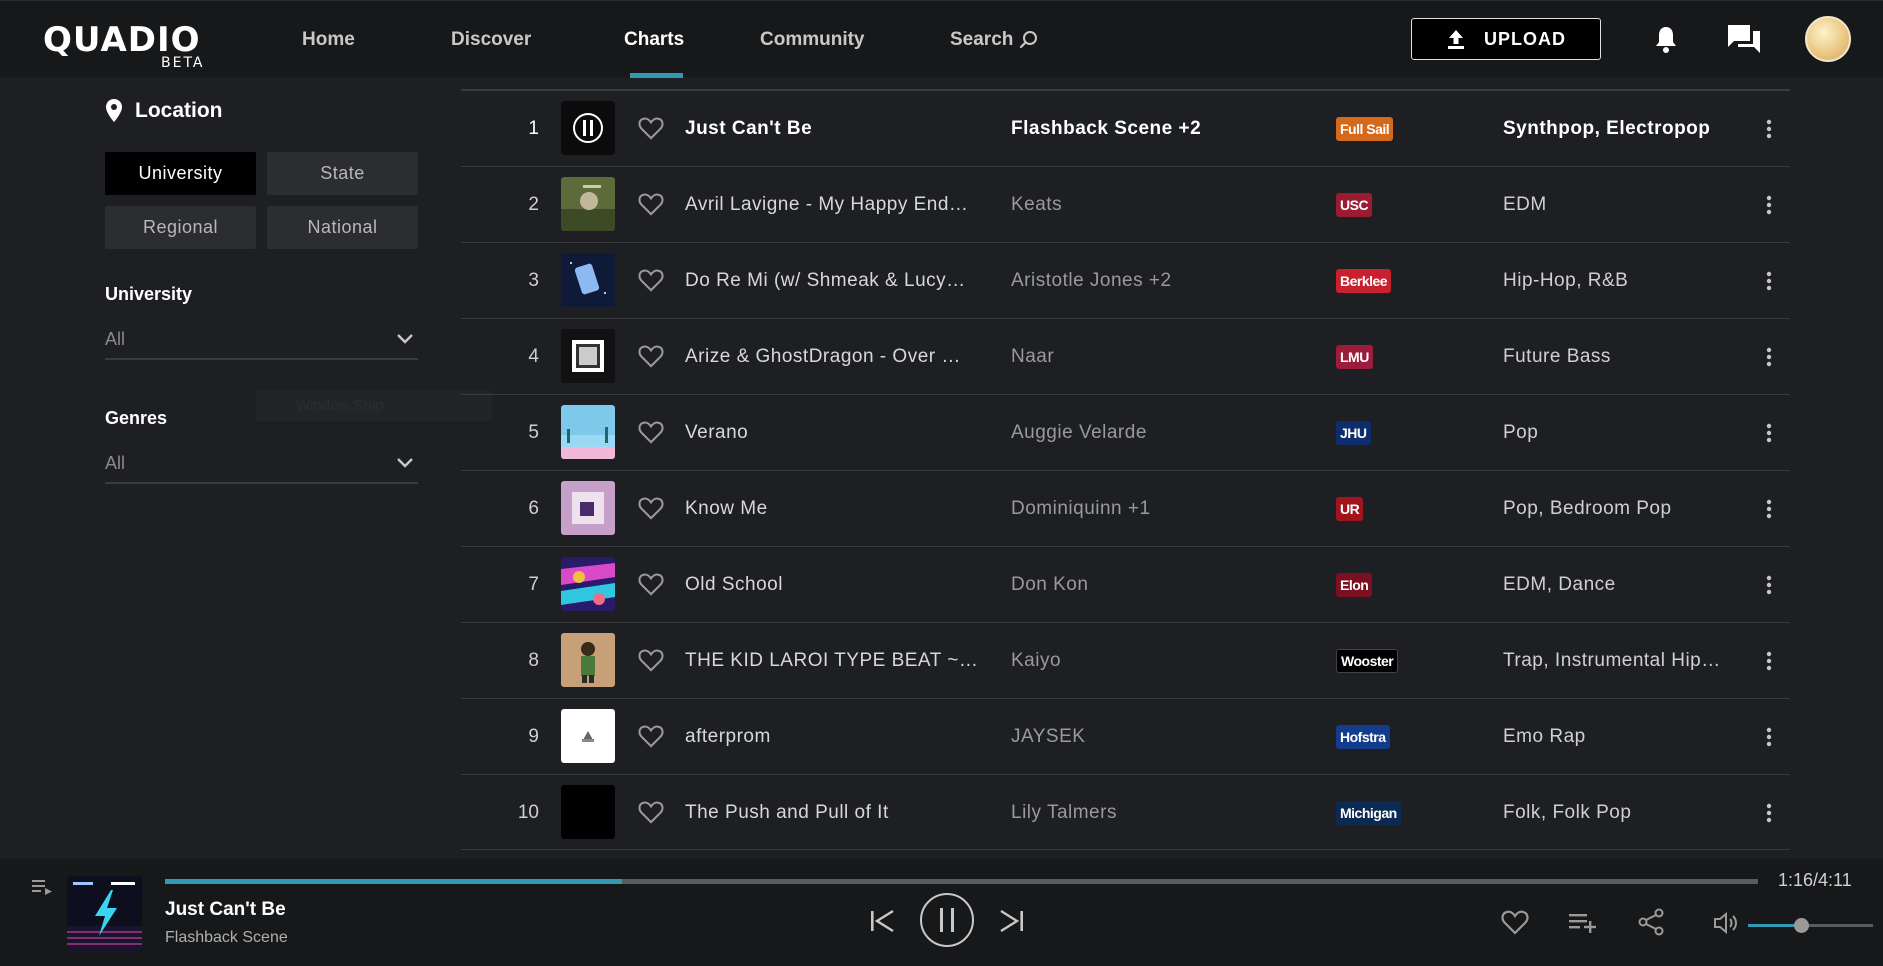  I want to click on chart-row: 7 Old School Don Kon Elon EDM, Dance, so click(1125, 584).